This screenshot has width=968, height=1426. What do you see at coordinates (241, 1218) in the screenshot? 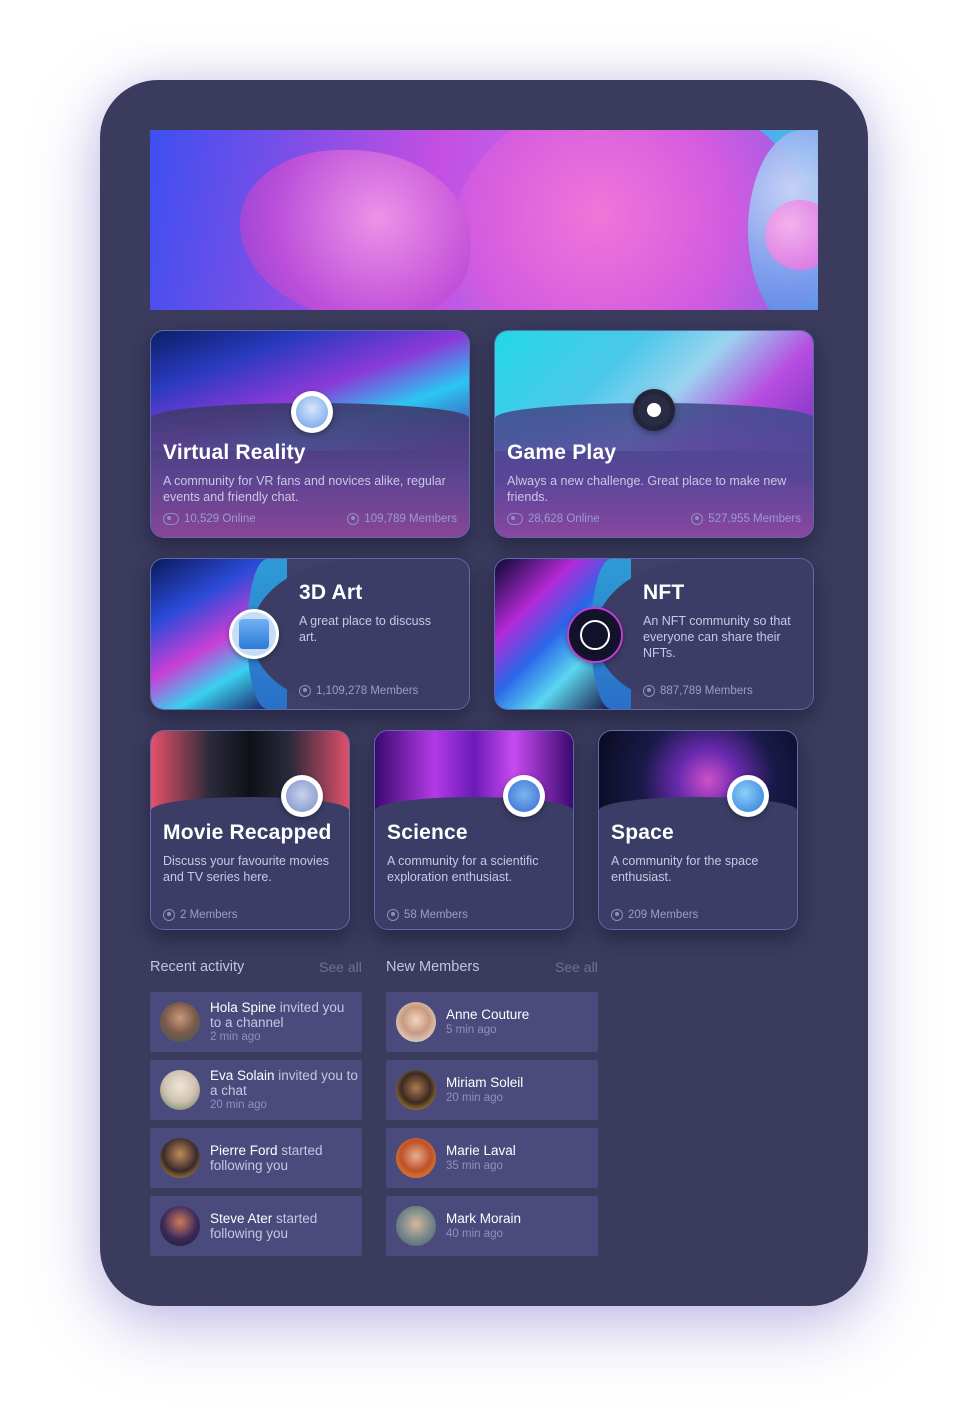
I see `actor-name: Steve Ater` at bounding box center [241, 1218].